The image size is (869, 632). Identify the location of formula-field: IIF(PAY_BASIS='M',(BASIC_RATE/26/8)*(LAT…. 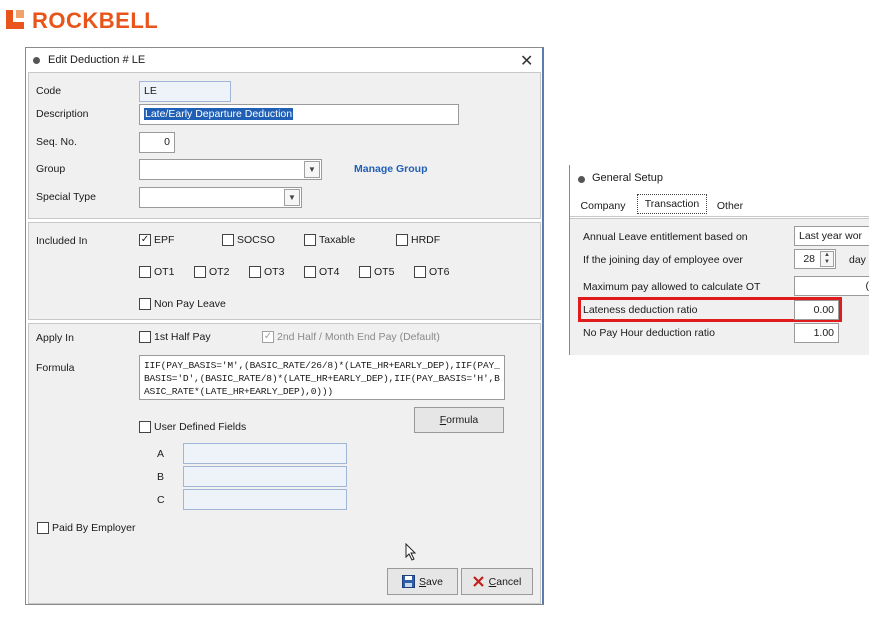
(322, 377).